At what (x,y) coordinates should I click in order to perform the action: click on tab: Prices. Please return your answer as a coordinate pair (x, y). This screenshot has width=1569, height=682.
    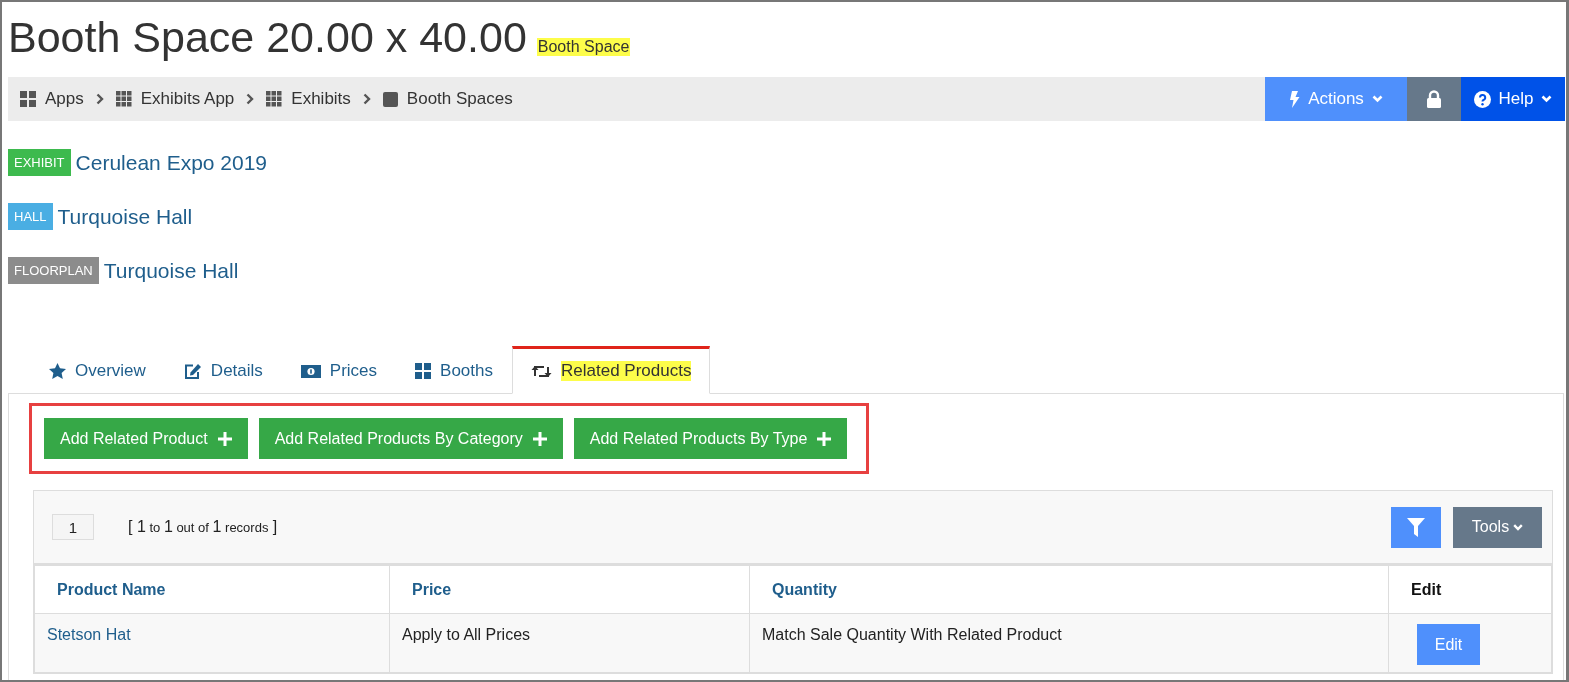
    Looking at the image, I should click on (339, 370).